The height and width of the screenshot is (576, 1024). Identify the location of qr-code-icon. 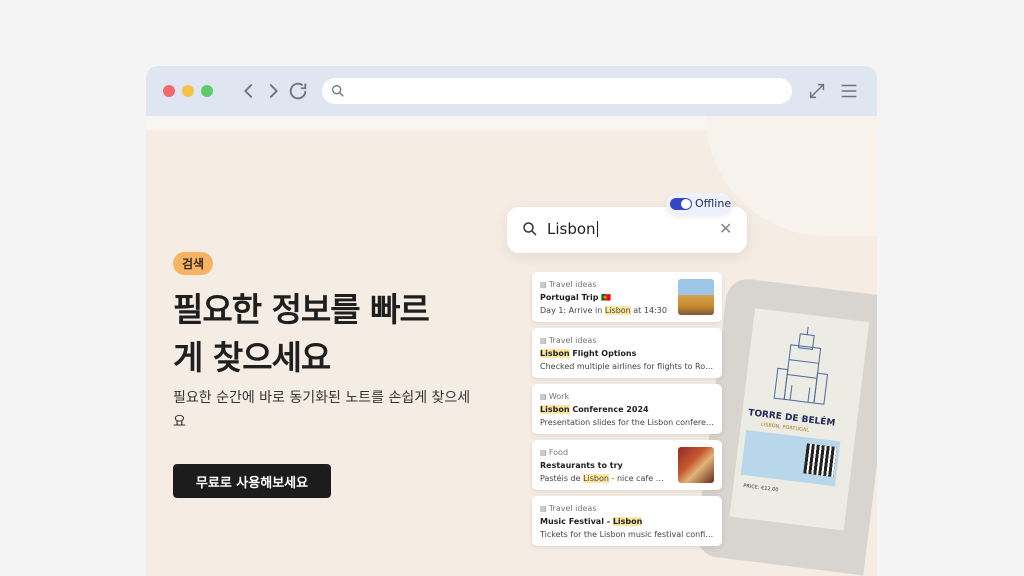
(820, 460).